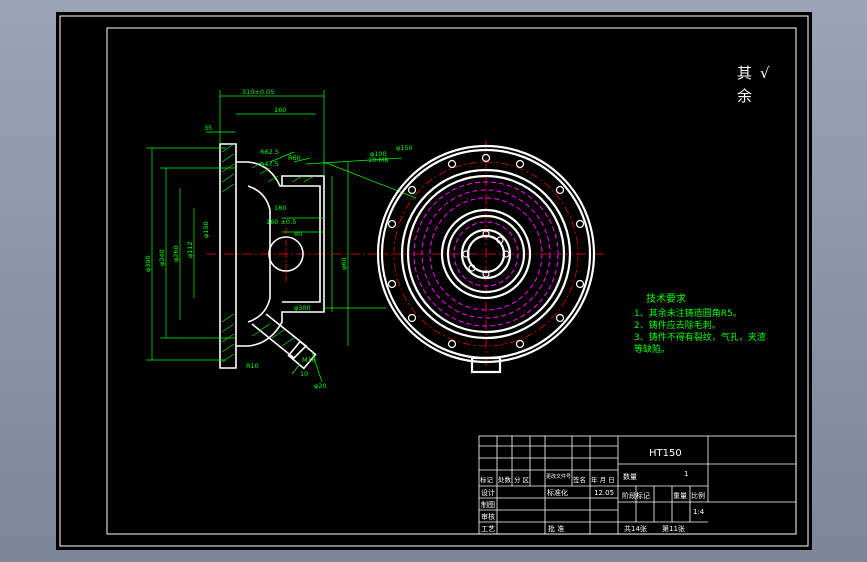 The width and height of the screenshot is (867, 562). What do you see at coordinates (556, 528) in the screenshot?
I see `approve-label: 批 准` at bounding box center [556, 528].